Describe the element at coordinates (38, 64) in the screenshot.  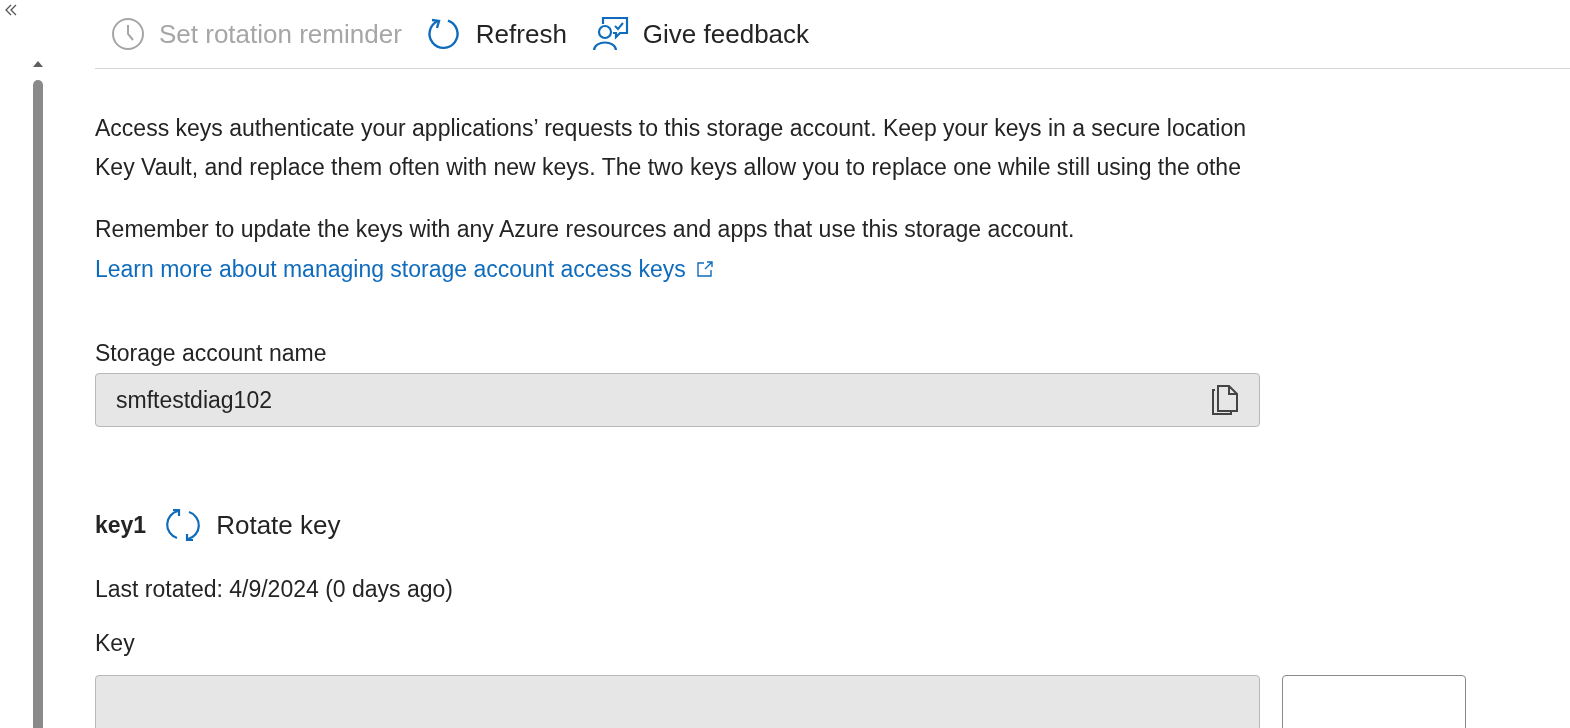
I see `scroll-up-icon` at that location.